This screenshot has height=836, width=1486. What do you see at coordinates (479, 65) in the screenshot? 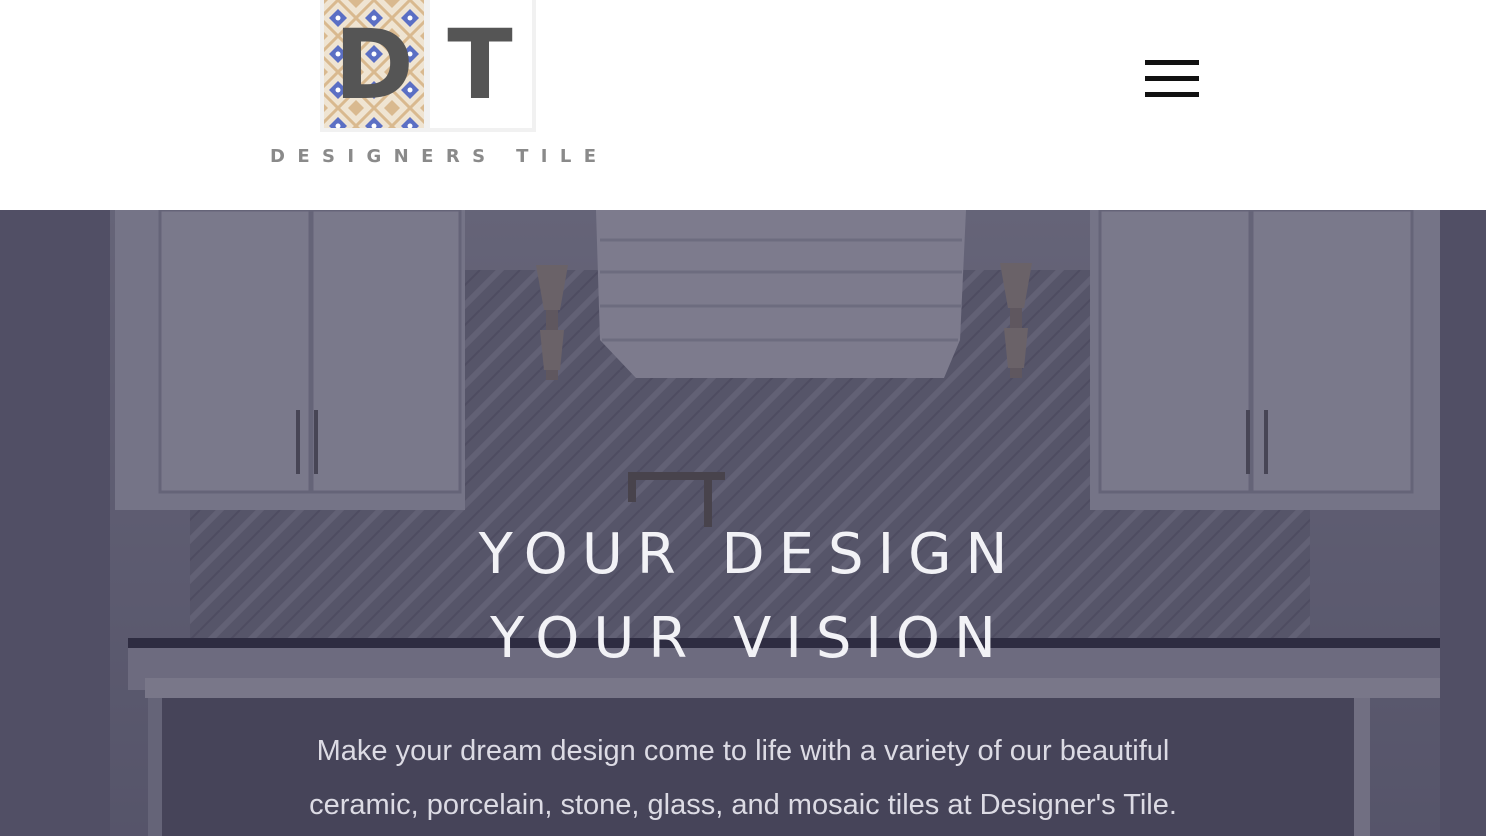
I see `logo-letter-t: T` at bounding box center [479, 65].